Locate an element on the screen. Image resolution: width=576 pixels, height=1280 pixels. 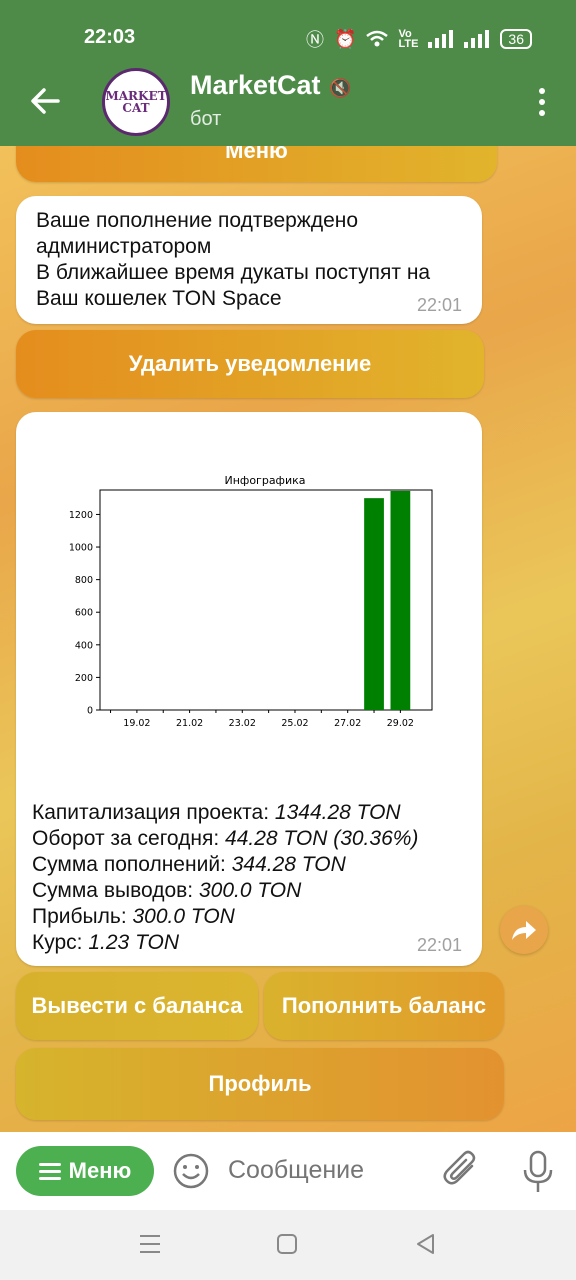
bar-29.02 is located at coordinates (400, 600).